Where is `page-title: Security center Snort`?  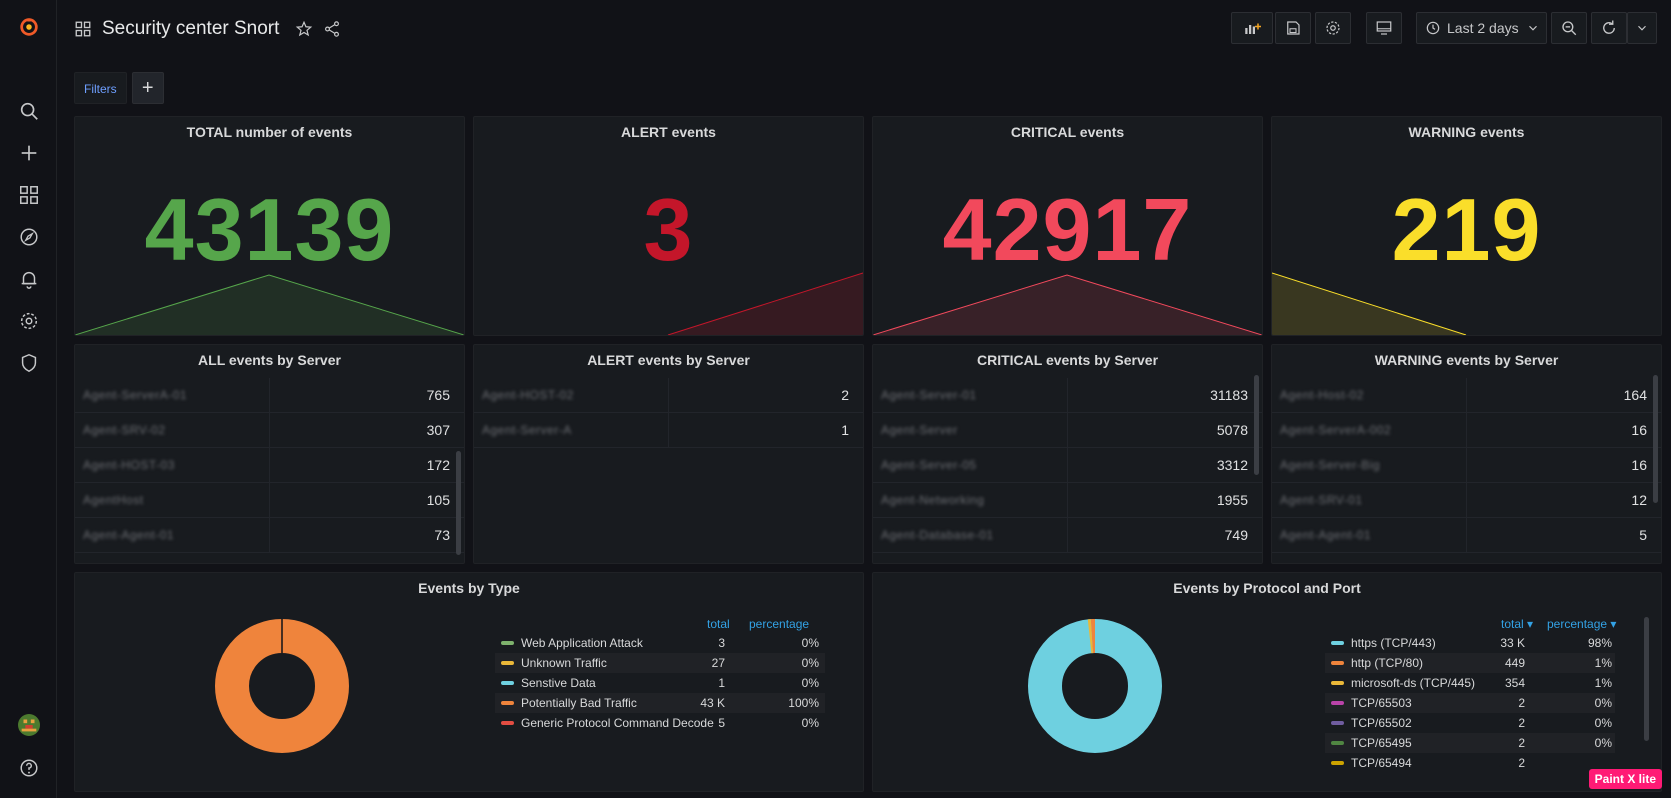
page-title: Security center Snort is located at coordinates (190, 29).